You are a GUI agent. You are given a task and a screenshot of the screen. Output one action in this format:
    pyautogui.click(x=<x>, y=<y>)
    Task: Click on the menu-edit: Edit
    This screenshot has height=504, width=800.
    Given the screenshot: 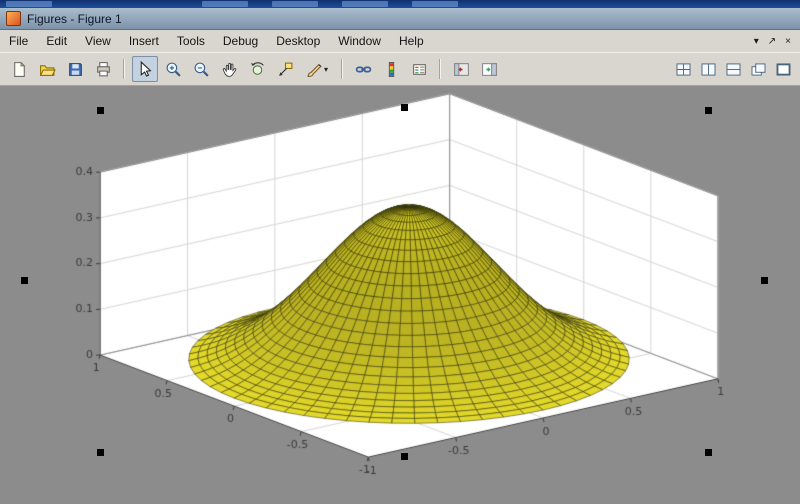 What is the action you would take?
    pyautogui.click(x=56, y=41)
    